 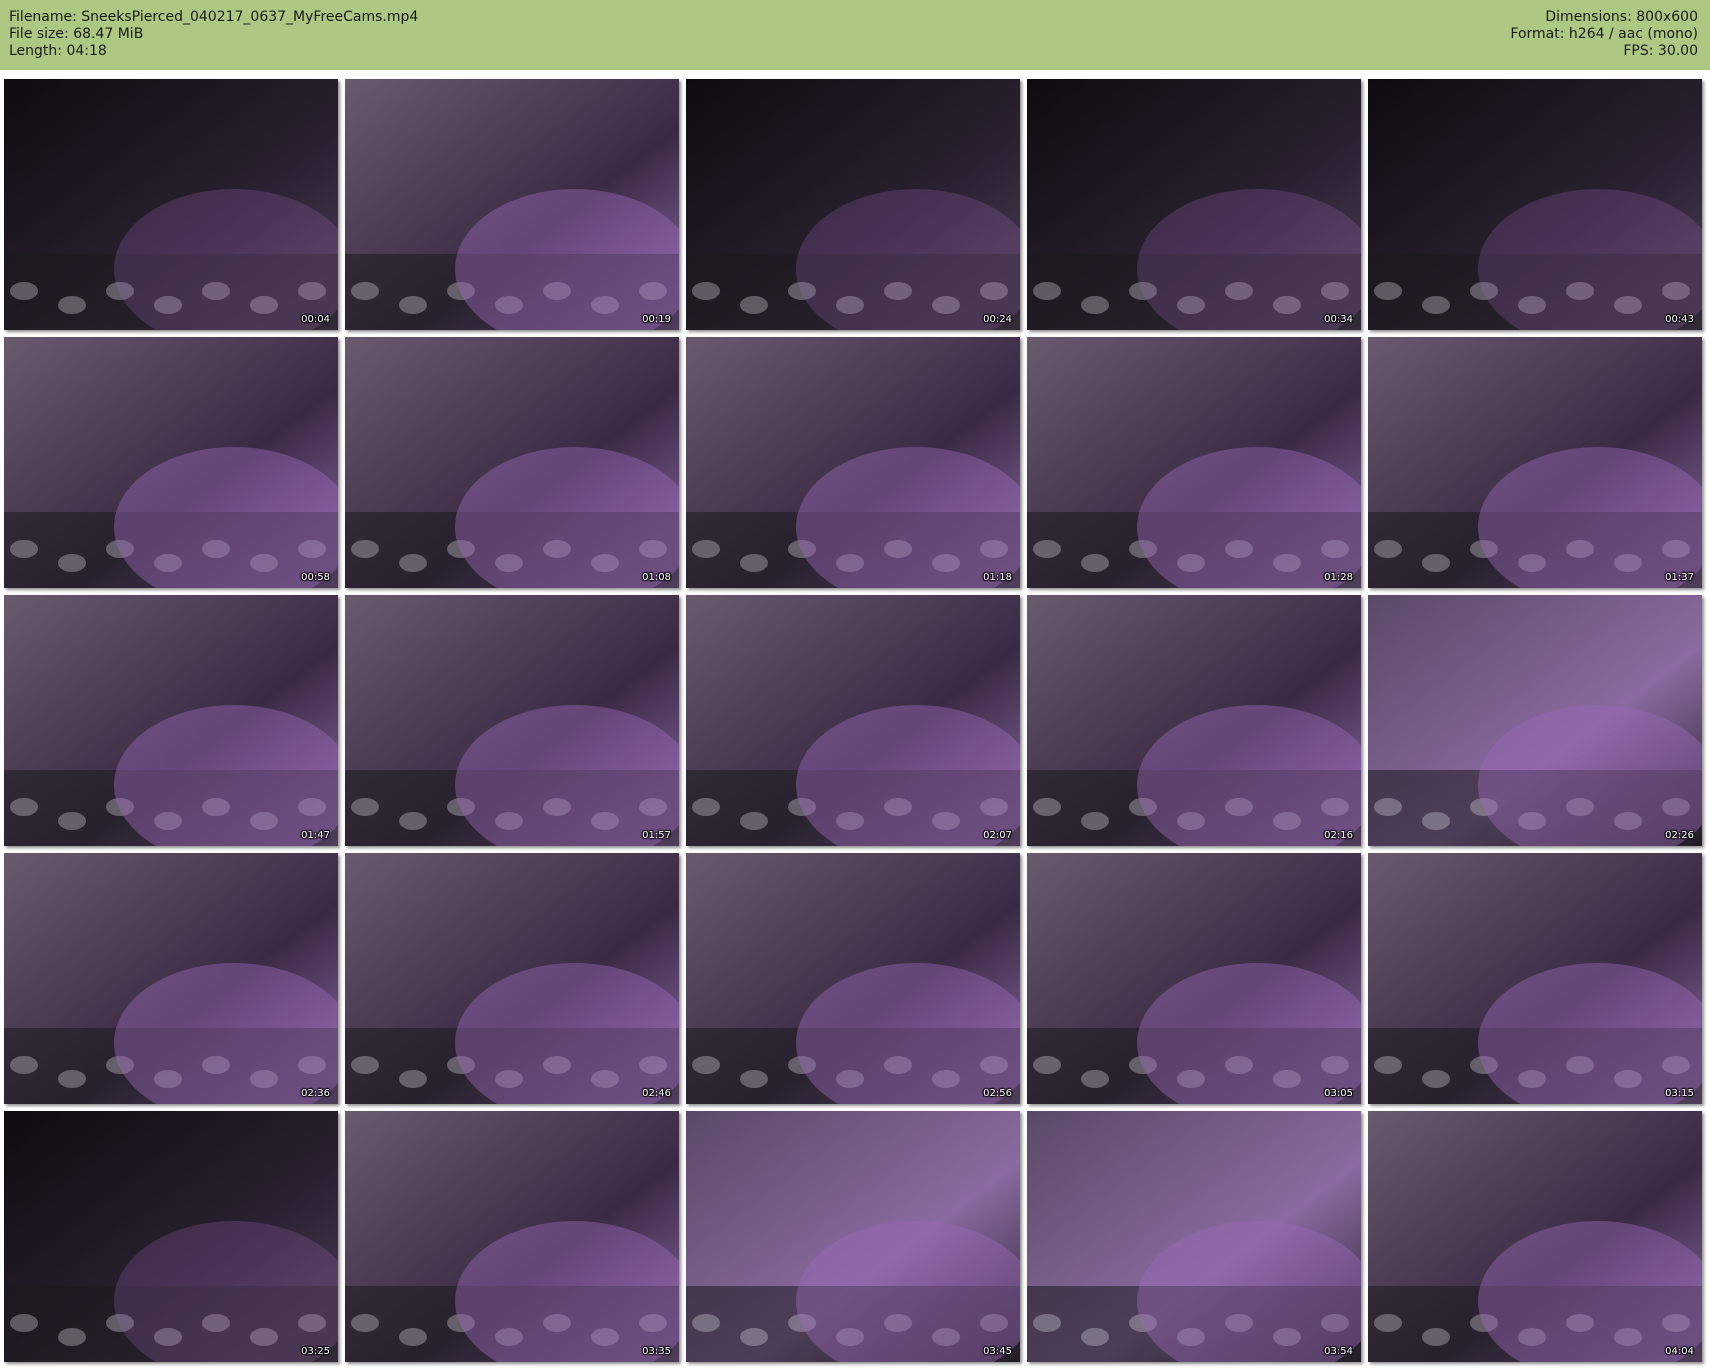 I want to click on video-thumbnail: 03:15, so click(x=1535, y=978).